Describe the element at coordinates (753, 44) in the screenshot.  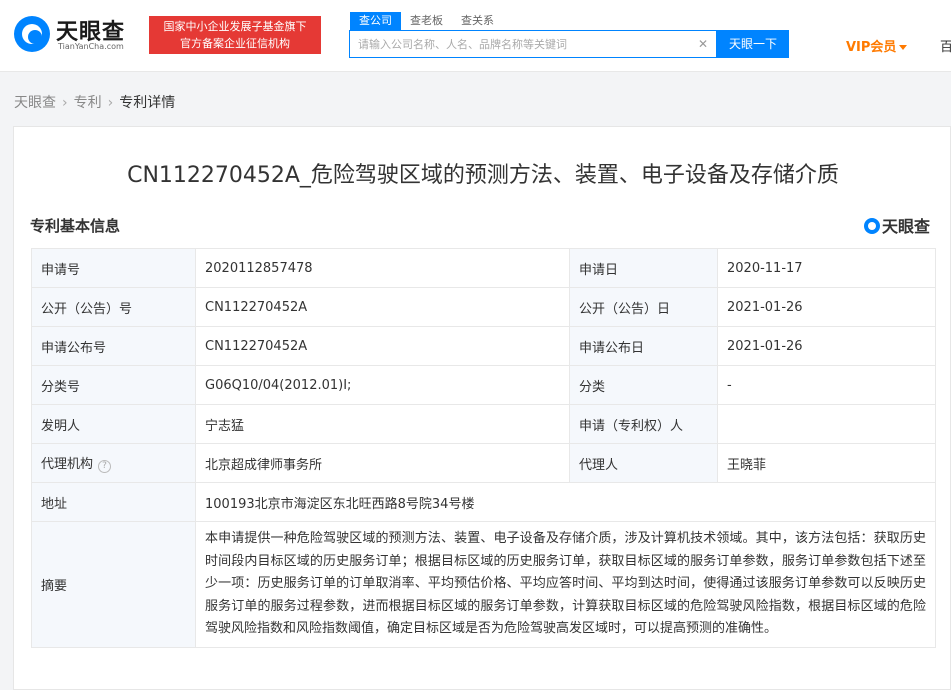
I see `search-button: 天眼一下` at that location.